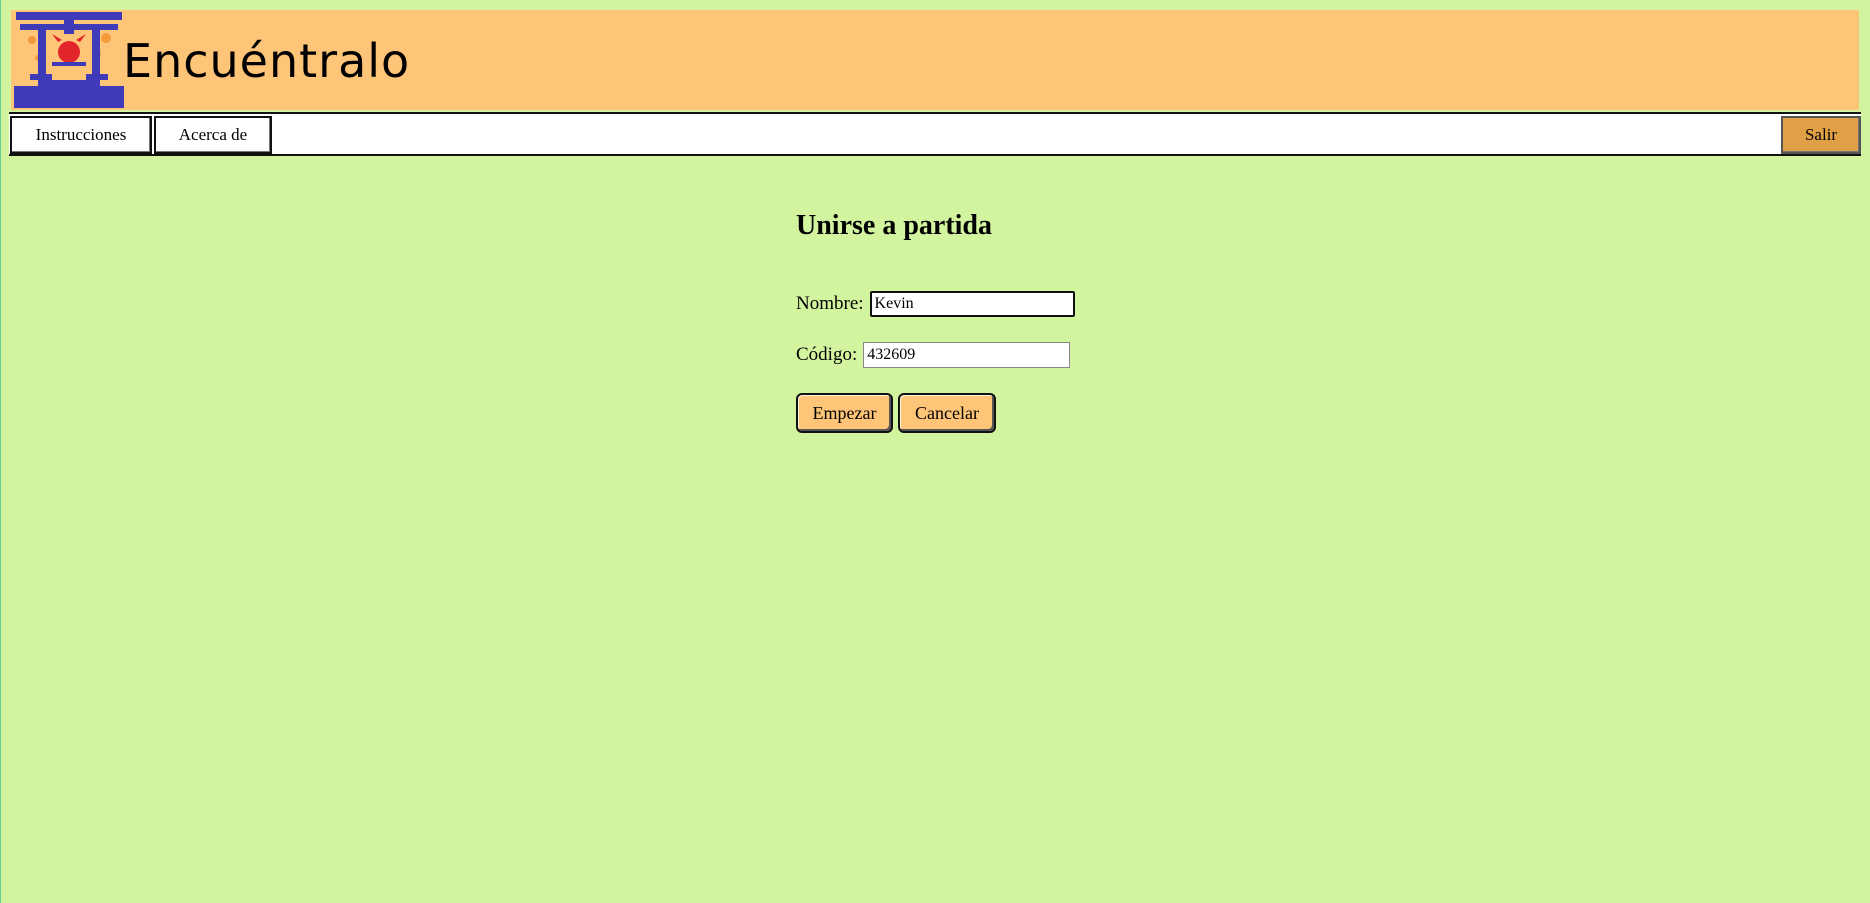 Image resolution: width=1870 pixels, height=903 pixels. Describe the element at coordinates (972, 304) in the screenshot. I see `name-input` at that location.